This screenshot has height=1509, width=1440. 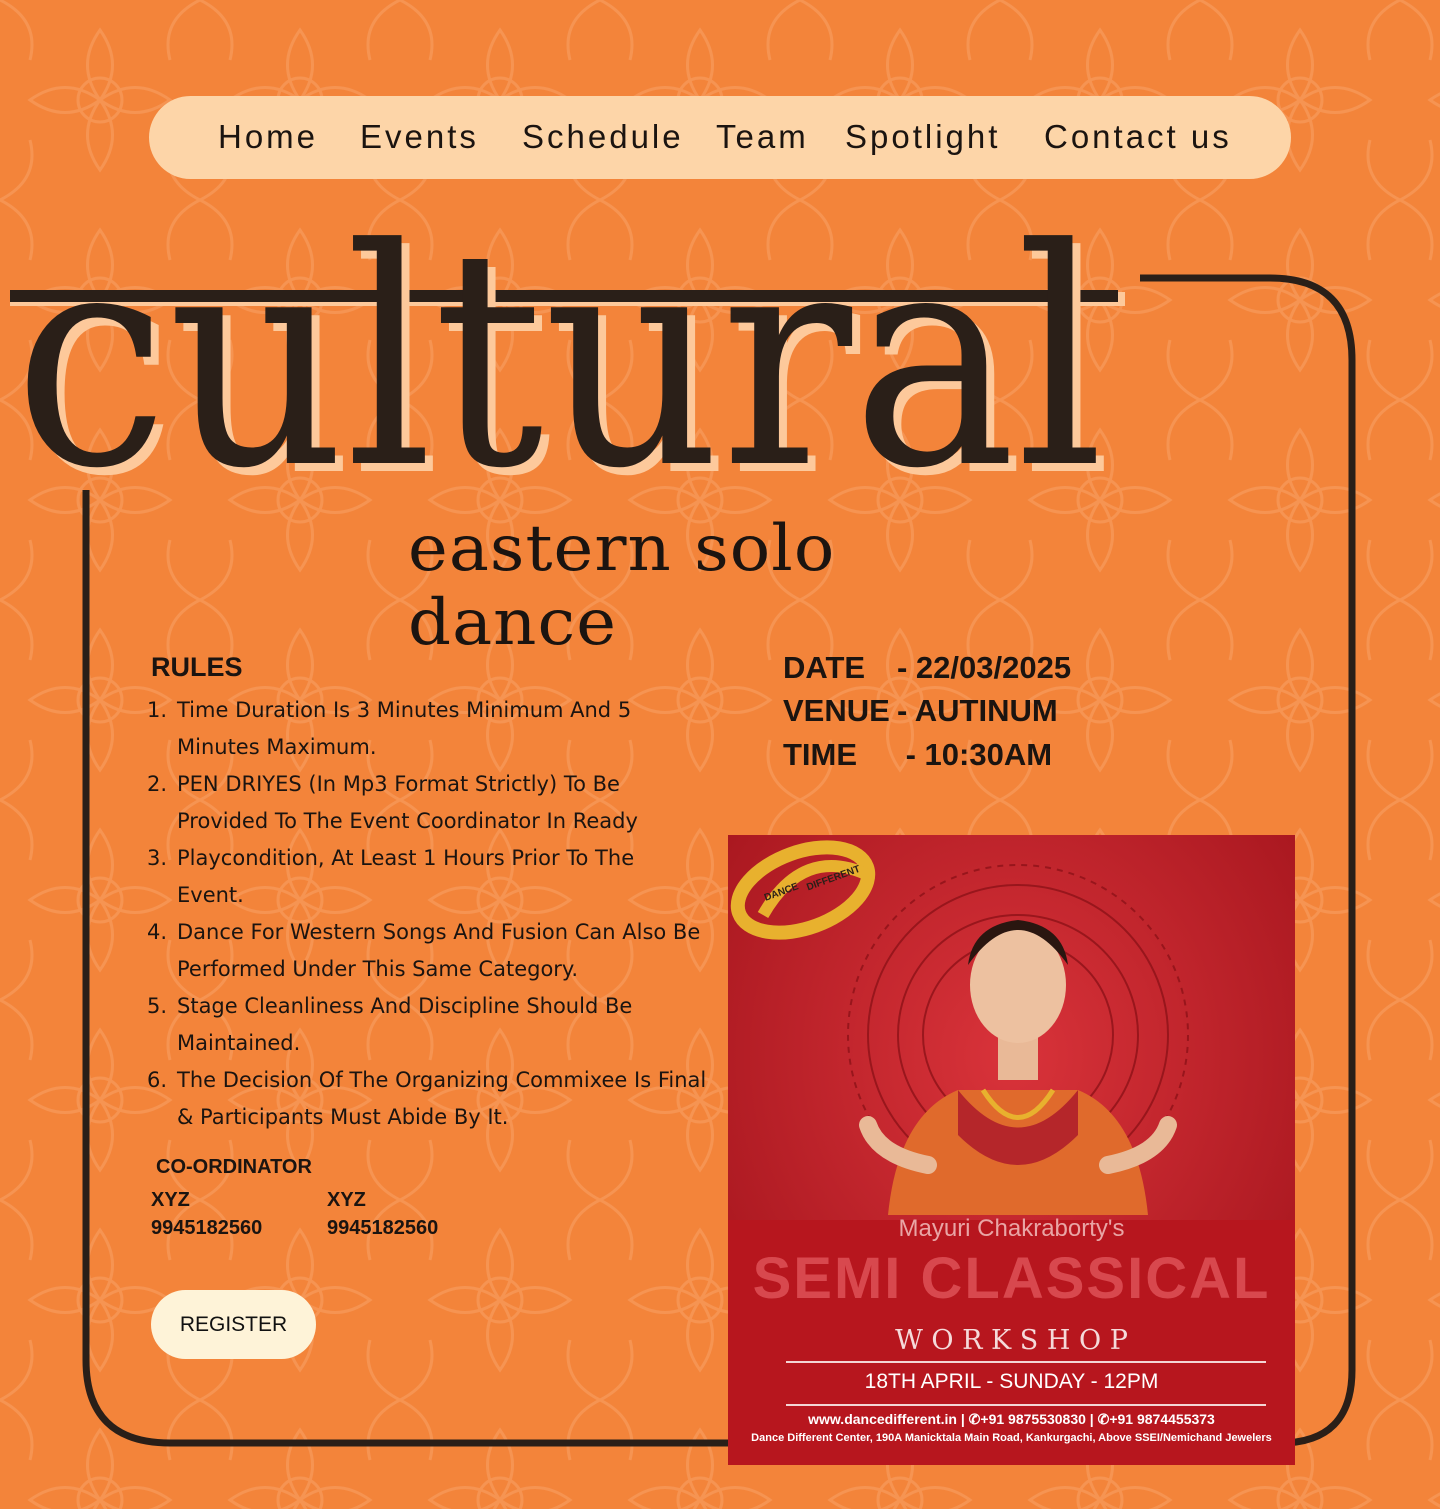 What do you see at coordinates (984, 667) in the screenshot?
I see `detail-value: - 22/03/2025` at bounding box center [984, 667].